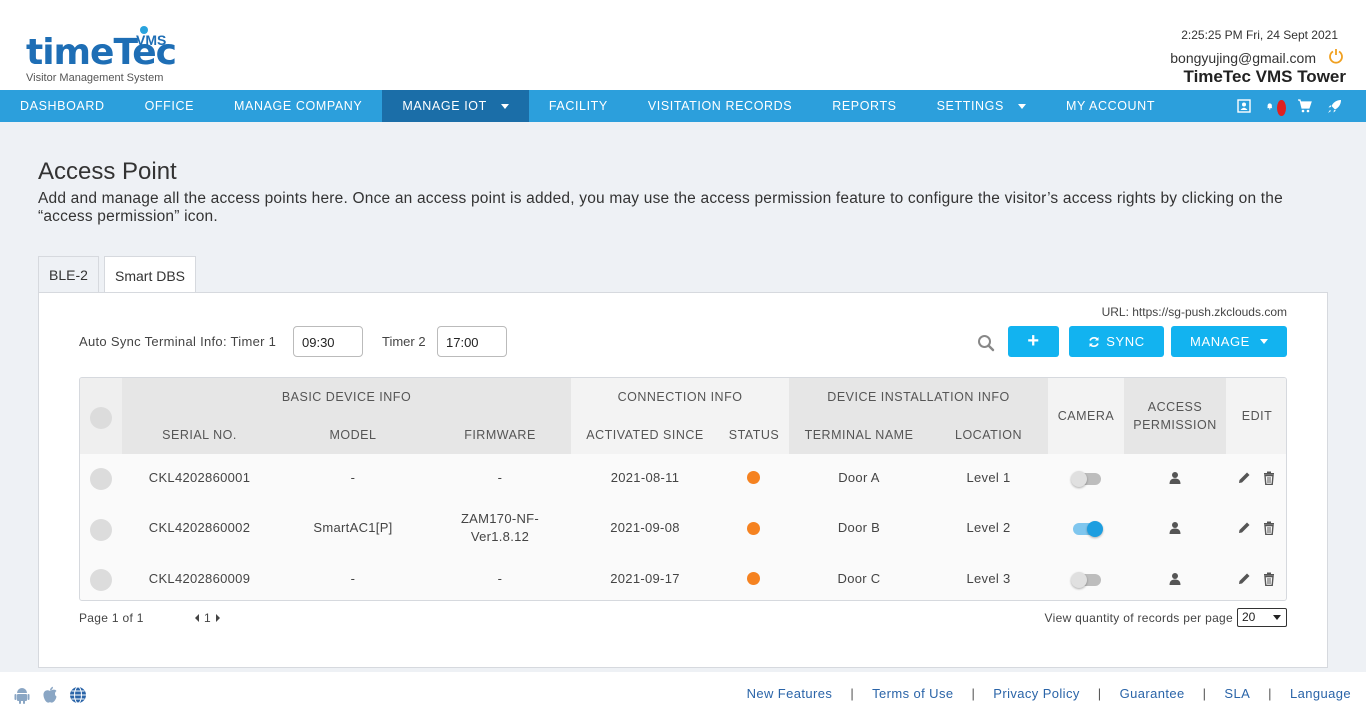 The image size is (1366, 713). I want to click on nav-dashboard: DASHBOARD, so click(62, 106).